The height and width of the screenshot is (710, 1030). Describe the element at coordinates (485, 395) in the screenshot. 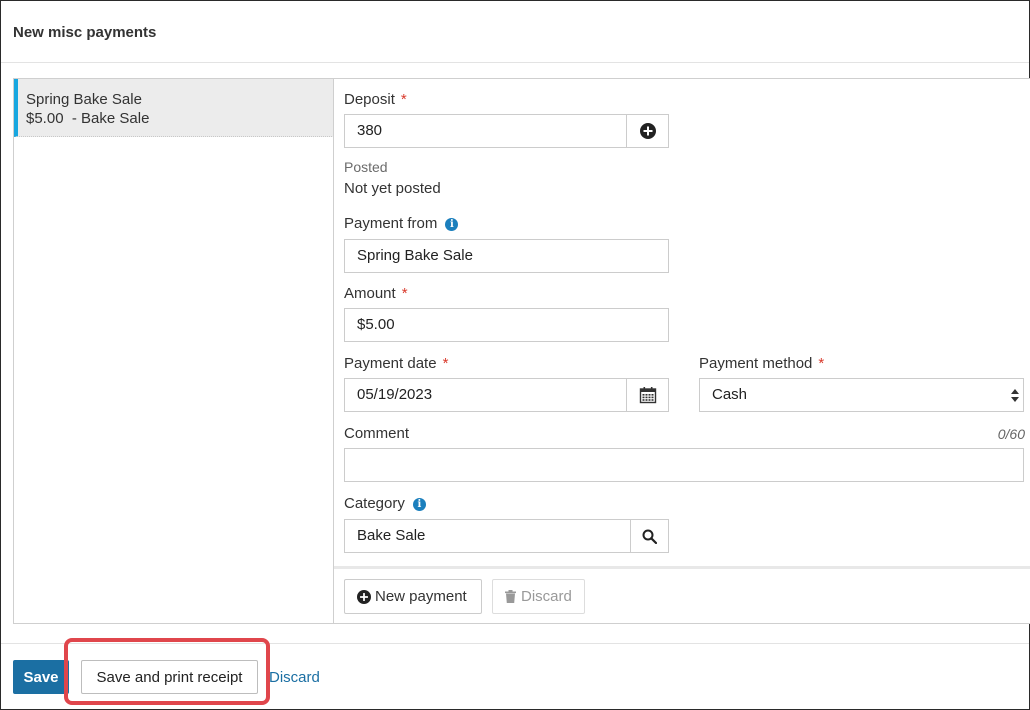

I see `payment-date-input: 05/19/2023` at that location.